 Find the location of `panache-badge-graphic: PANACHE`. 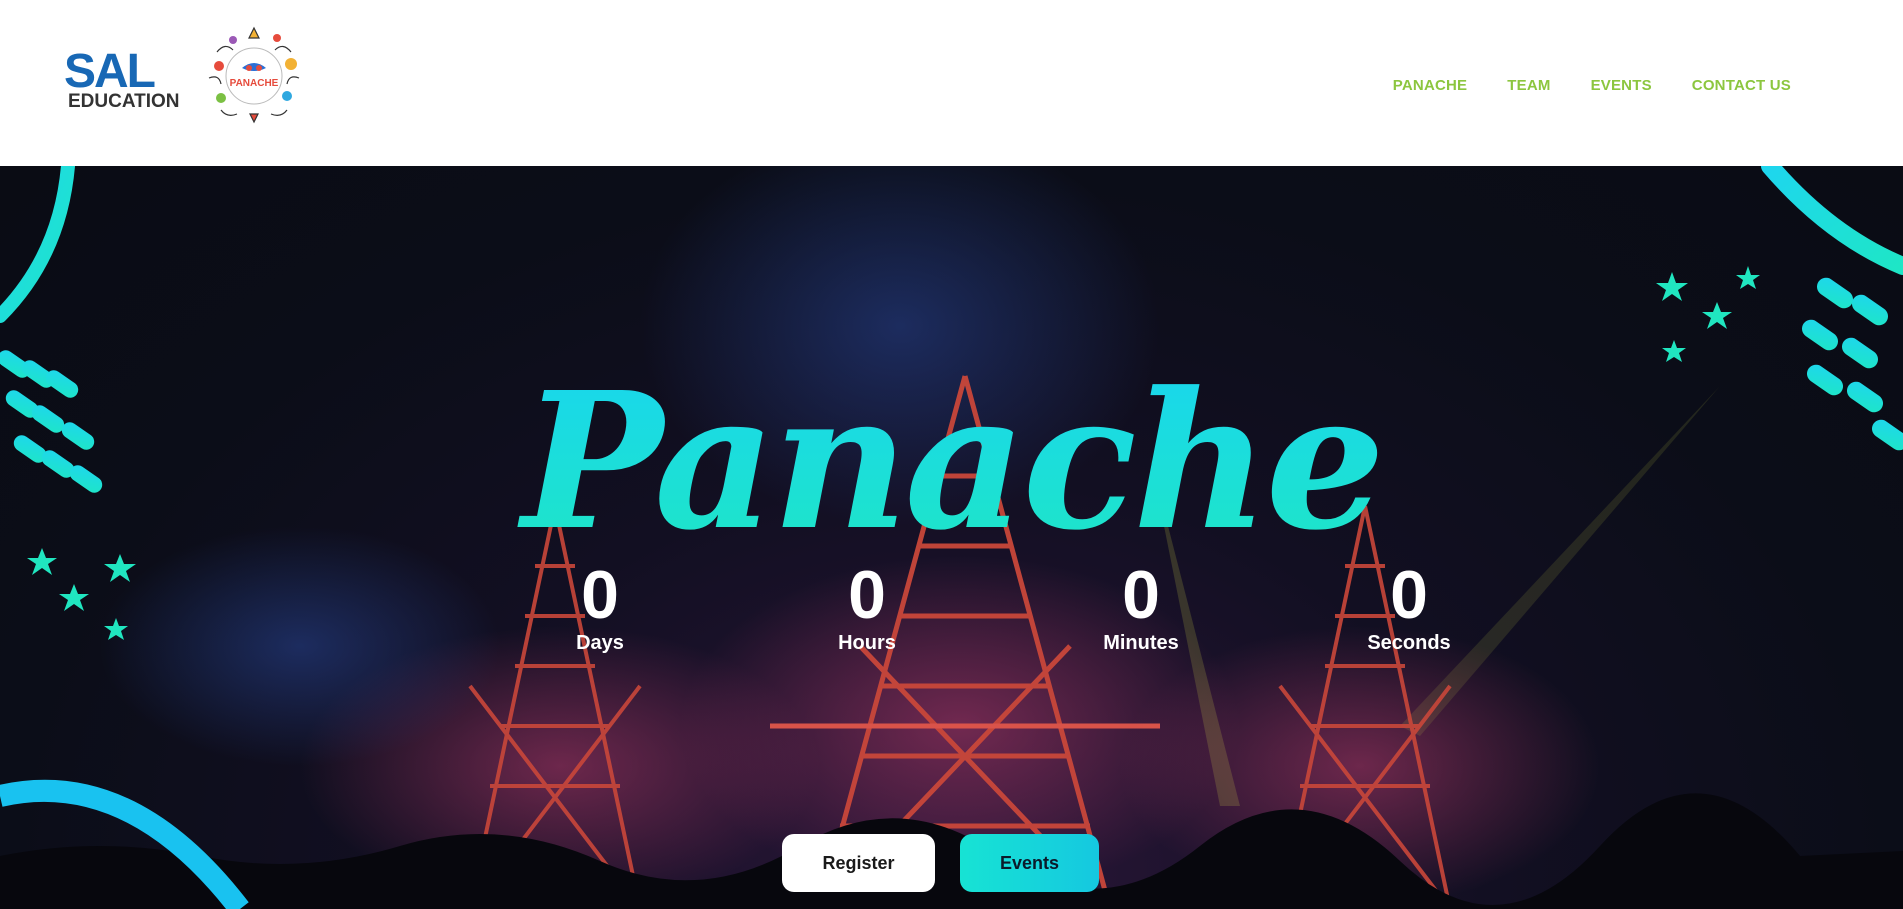

panache-badge-graphic: PANACHE is located at coordinates (254, 75).